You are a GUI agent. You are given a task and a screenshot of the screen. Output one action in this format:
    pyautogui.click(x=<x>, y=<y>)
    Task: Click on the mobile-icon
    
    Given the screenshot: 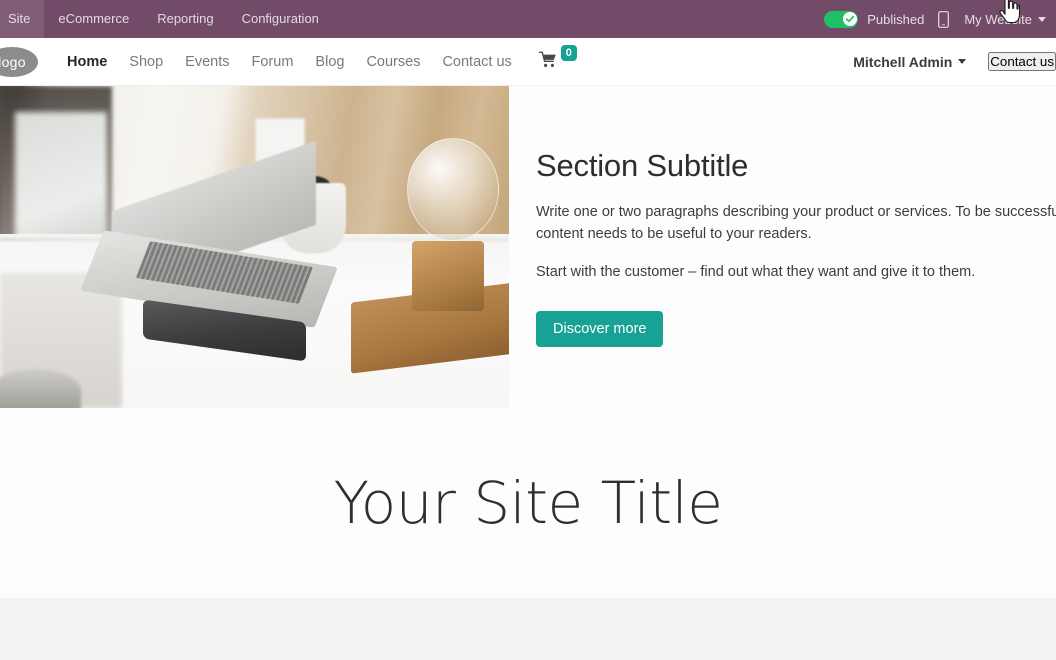 What is the action you would take?
    pyautogui.click(x=943, y=19)
    